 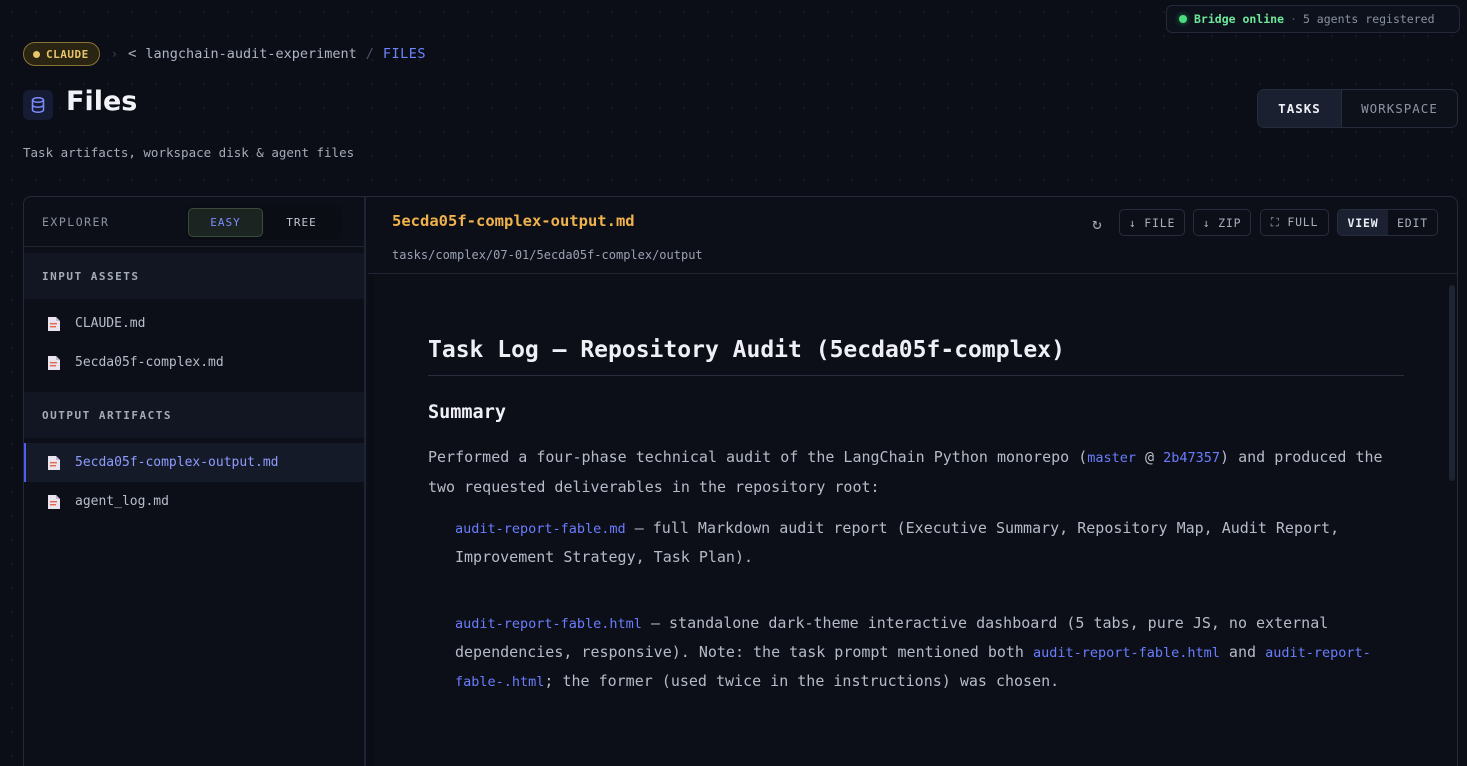 What do you see at coordinates (225, 222) in the screenshot?
I see `mode-easy-button: EASY` at bounding box center [225, 222].